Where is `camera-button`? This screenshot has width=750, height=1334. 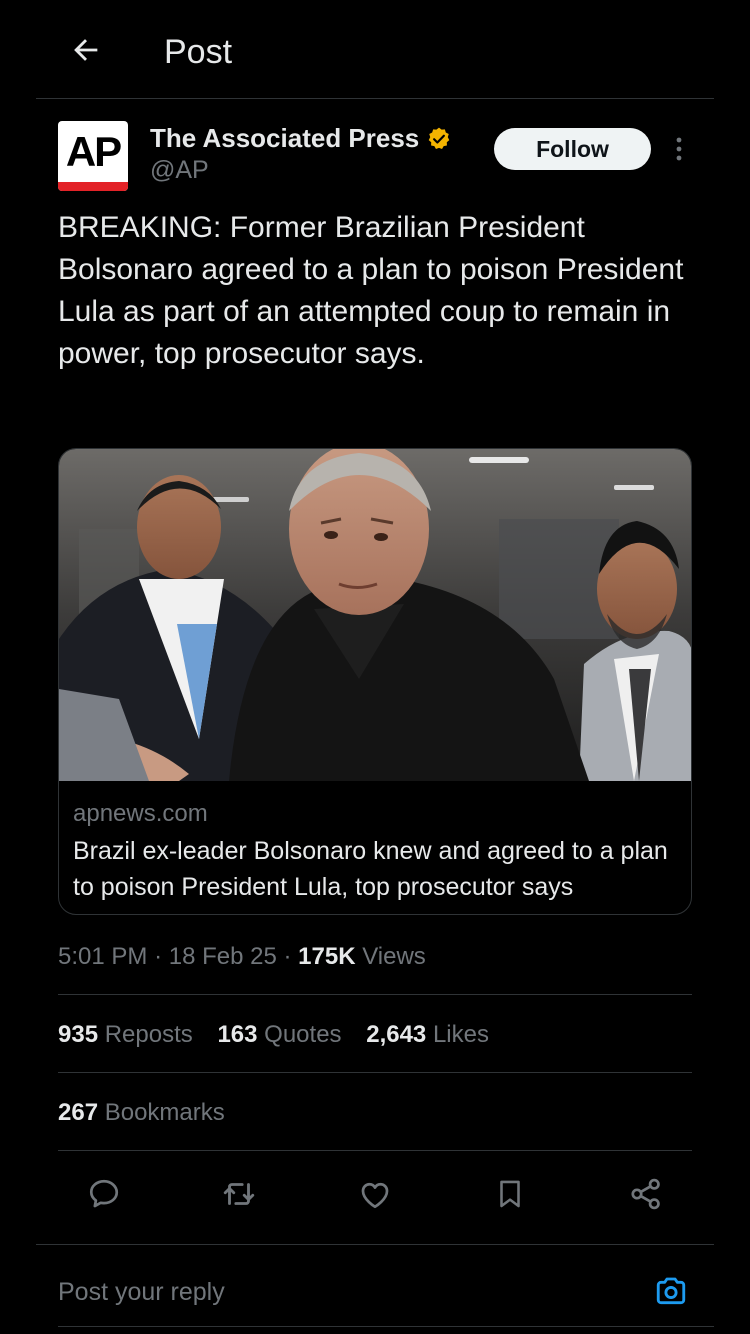 camera-button is located at coordinates (671, 1291).